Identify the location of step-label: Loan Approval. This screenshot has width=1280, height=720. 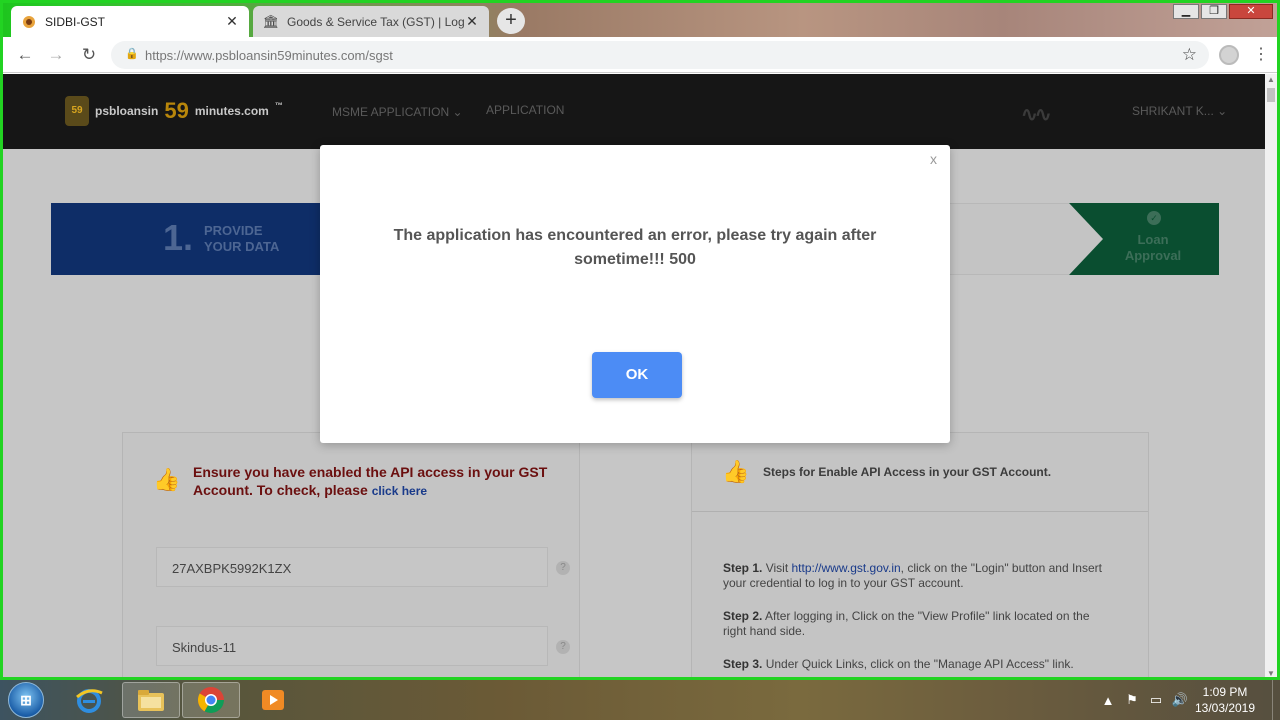
(1153, 248).